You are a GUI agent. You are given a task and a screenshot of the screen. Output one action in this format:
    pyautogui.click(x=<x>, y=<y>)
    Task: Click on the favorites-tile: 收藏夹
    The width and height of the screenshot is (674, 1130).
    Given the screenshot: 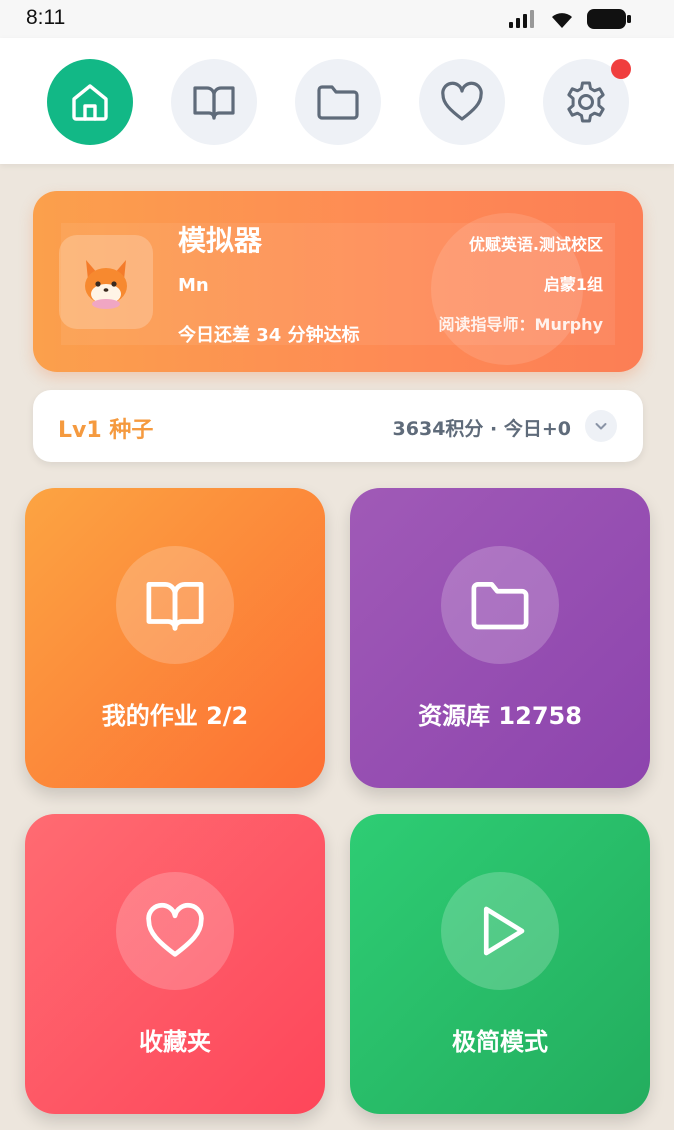 What is the action you would take?
    pyautogui.click(x=175, y=964)
    